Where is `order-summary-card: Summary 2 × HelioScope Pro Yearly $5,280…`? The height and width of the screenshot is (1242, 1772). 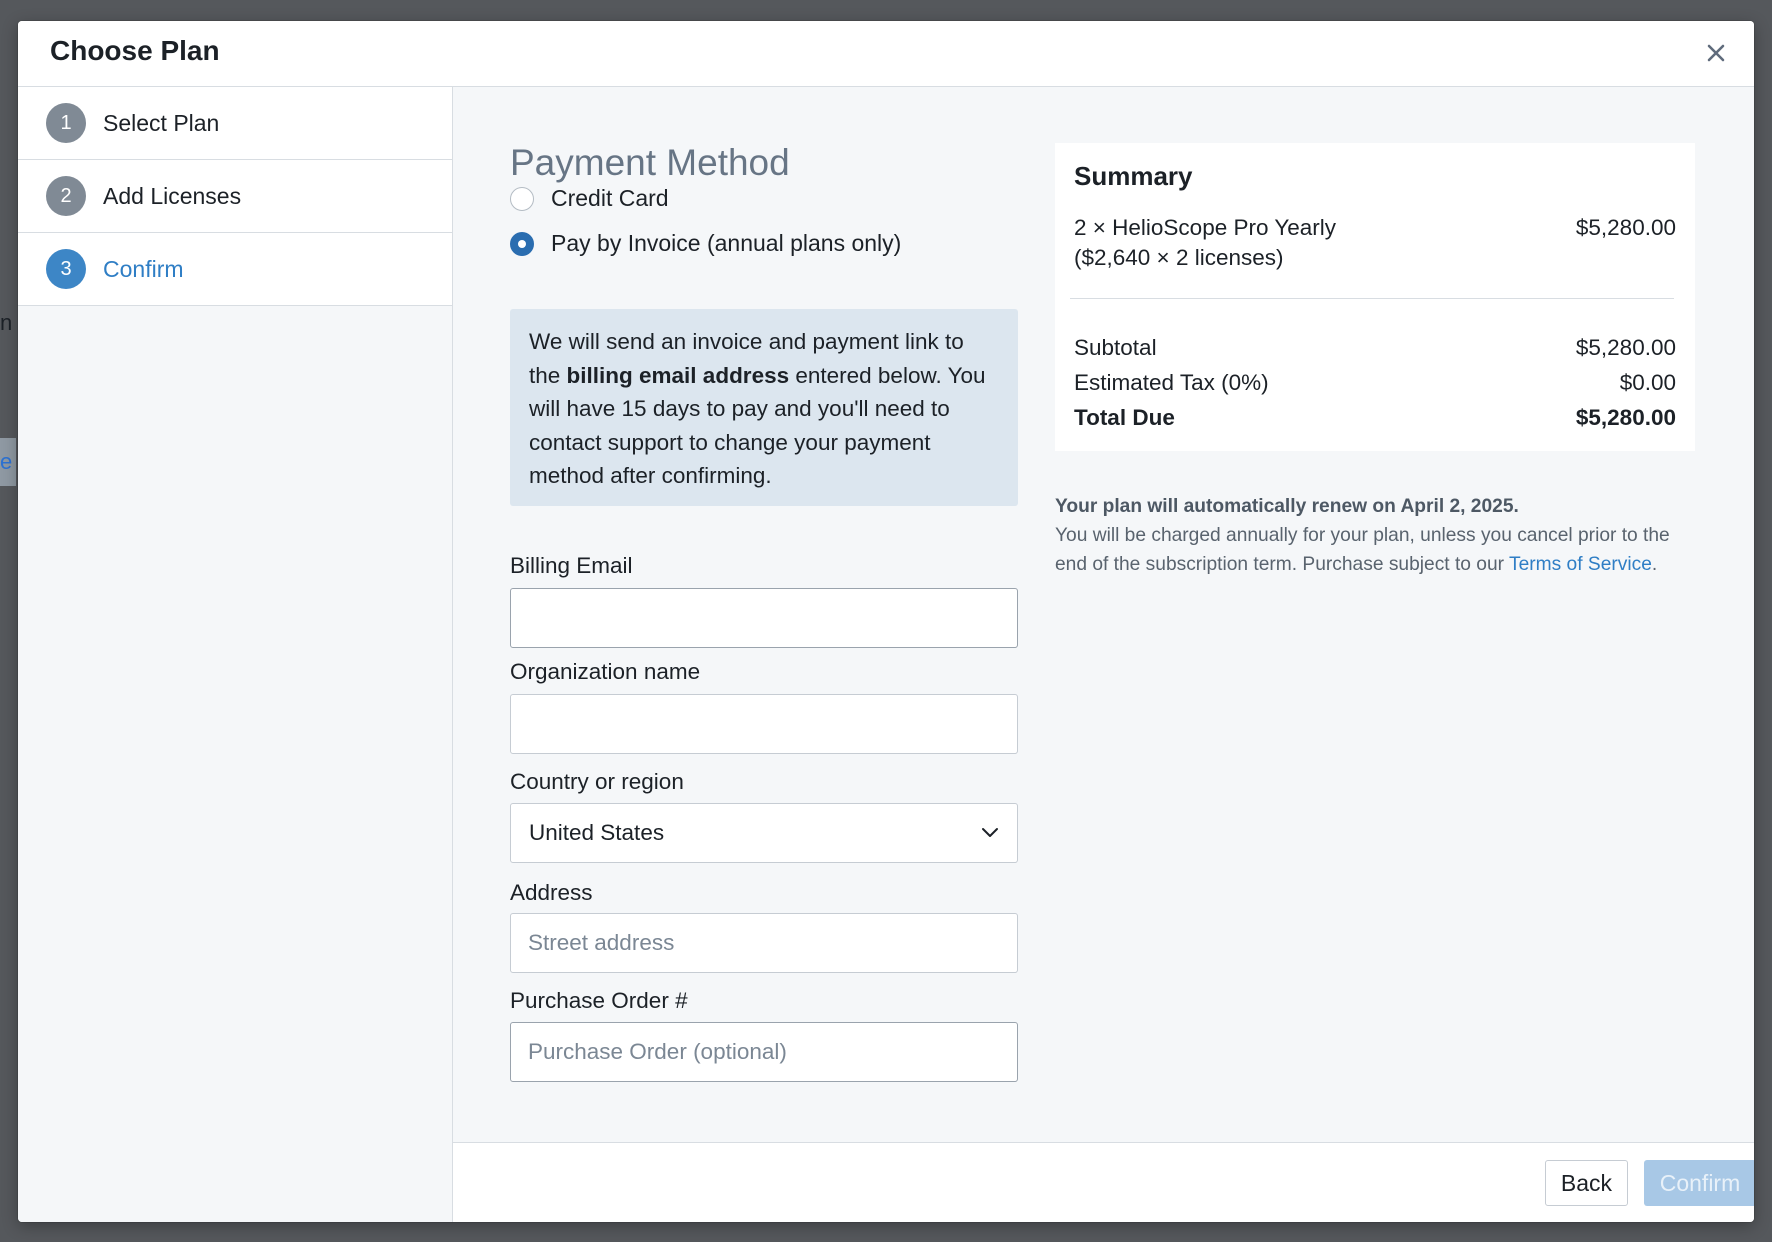
order-summary-card: Summary 2 × HelioScope Pro Yearly $5,280… is located at coordinates (1375, 297).